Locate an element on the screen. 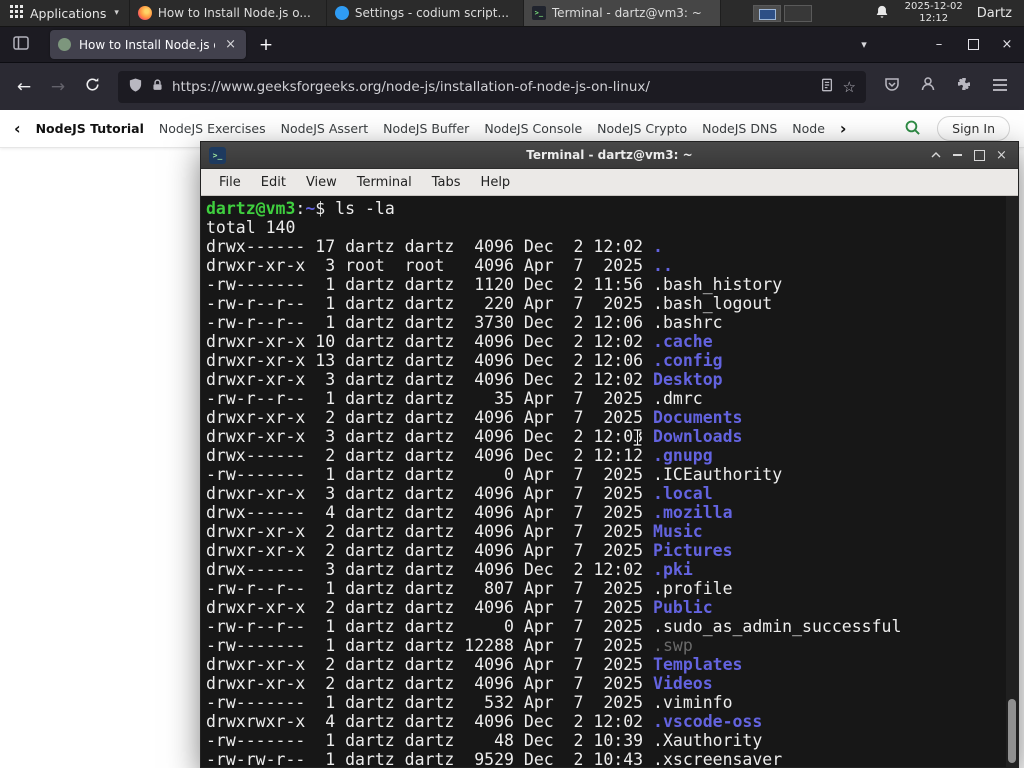 This screenshot has height=768, width=1024. menu-edit: Edit is located at coordinates (273, 182).